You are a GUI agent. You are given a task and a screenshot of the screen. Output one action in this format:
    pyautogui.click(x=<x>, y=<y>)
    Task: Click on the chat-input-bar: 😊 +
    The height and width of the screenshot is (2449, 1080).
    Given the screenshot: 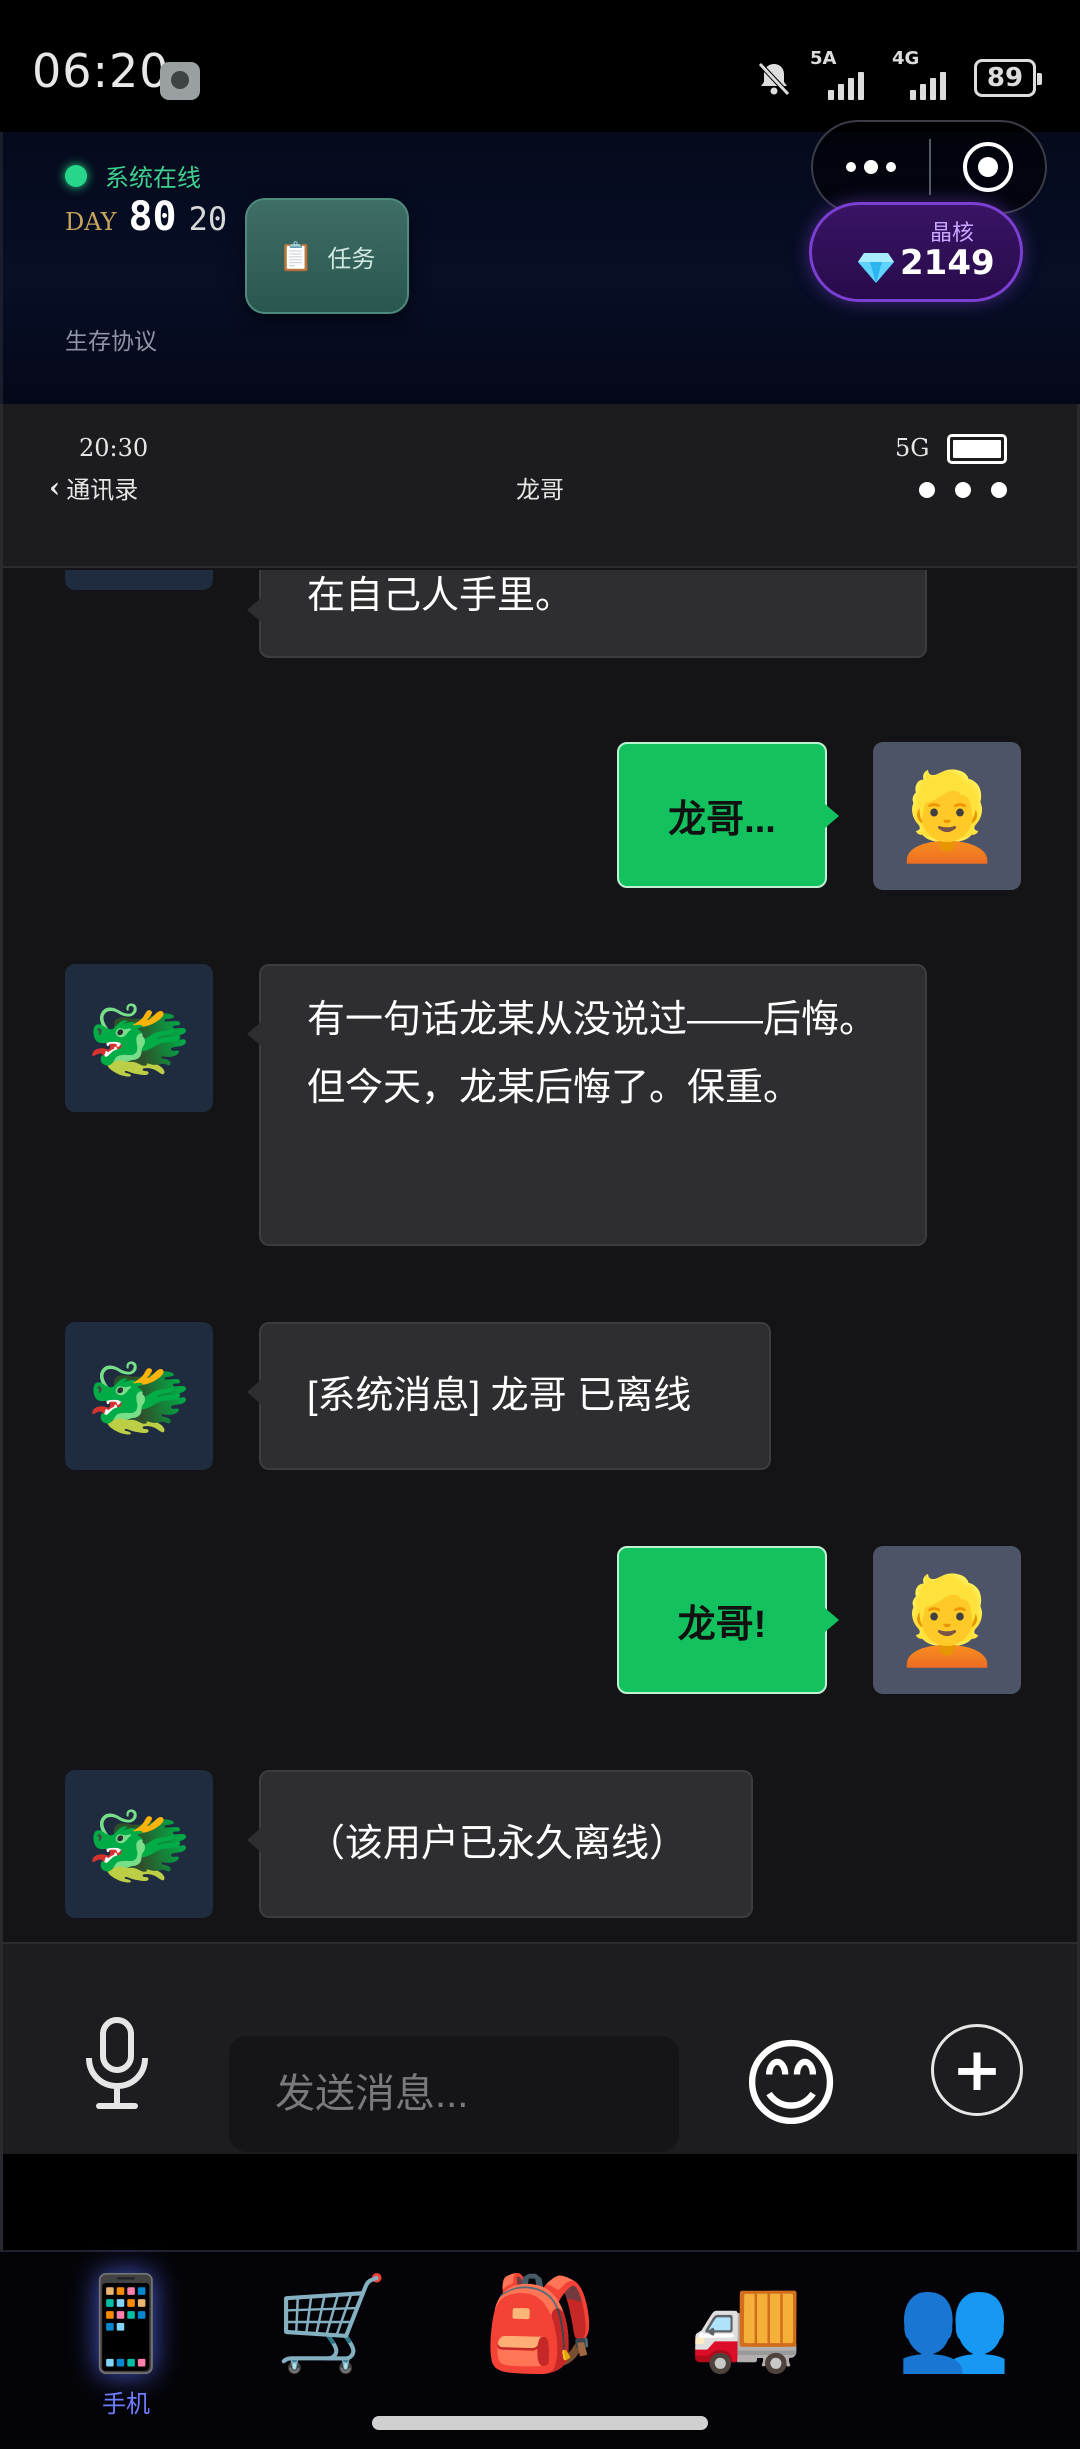 What is the action you would take?
    pyautogui.click(x=540, y=2048)
    